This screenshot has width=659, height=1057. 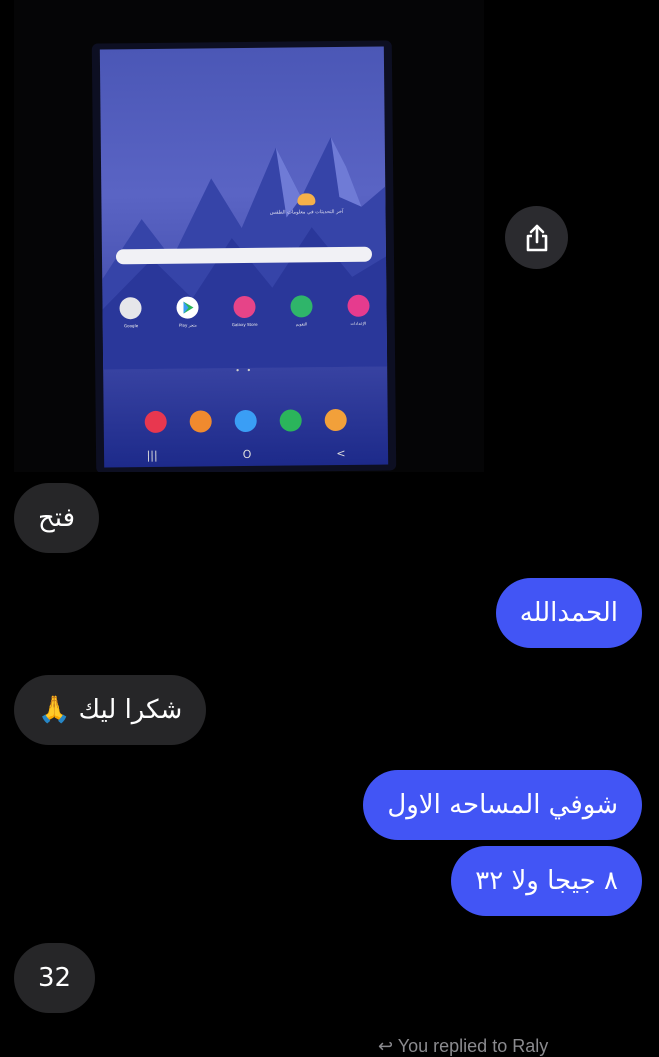 What do you see at coordinates (201, 421) in the screenshot?
I see `contacts-icon` at bounding box center [201, 421].